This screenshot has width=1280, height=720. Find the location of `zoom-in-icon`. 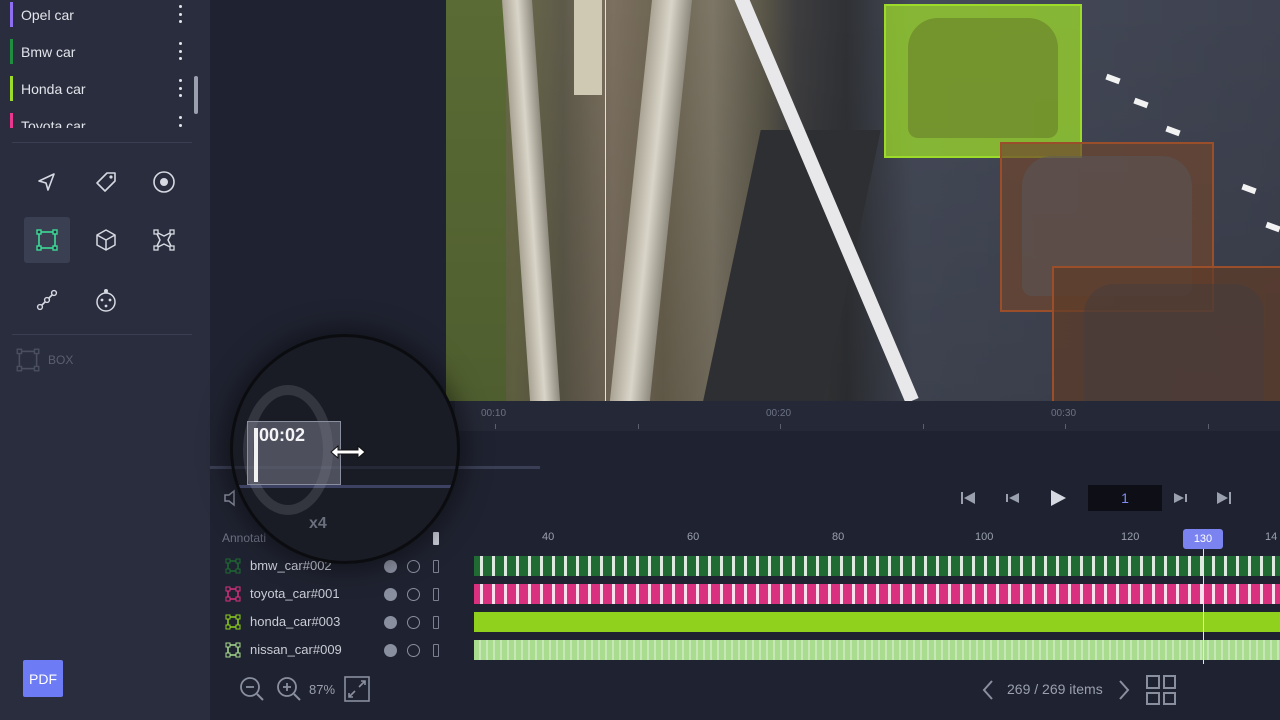

zoom-in-icon is located at coordinates (289, 689).